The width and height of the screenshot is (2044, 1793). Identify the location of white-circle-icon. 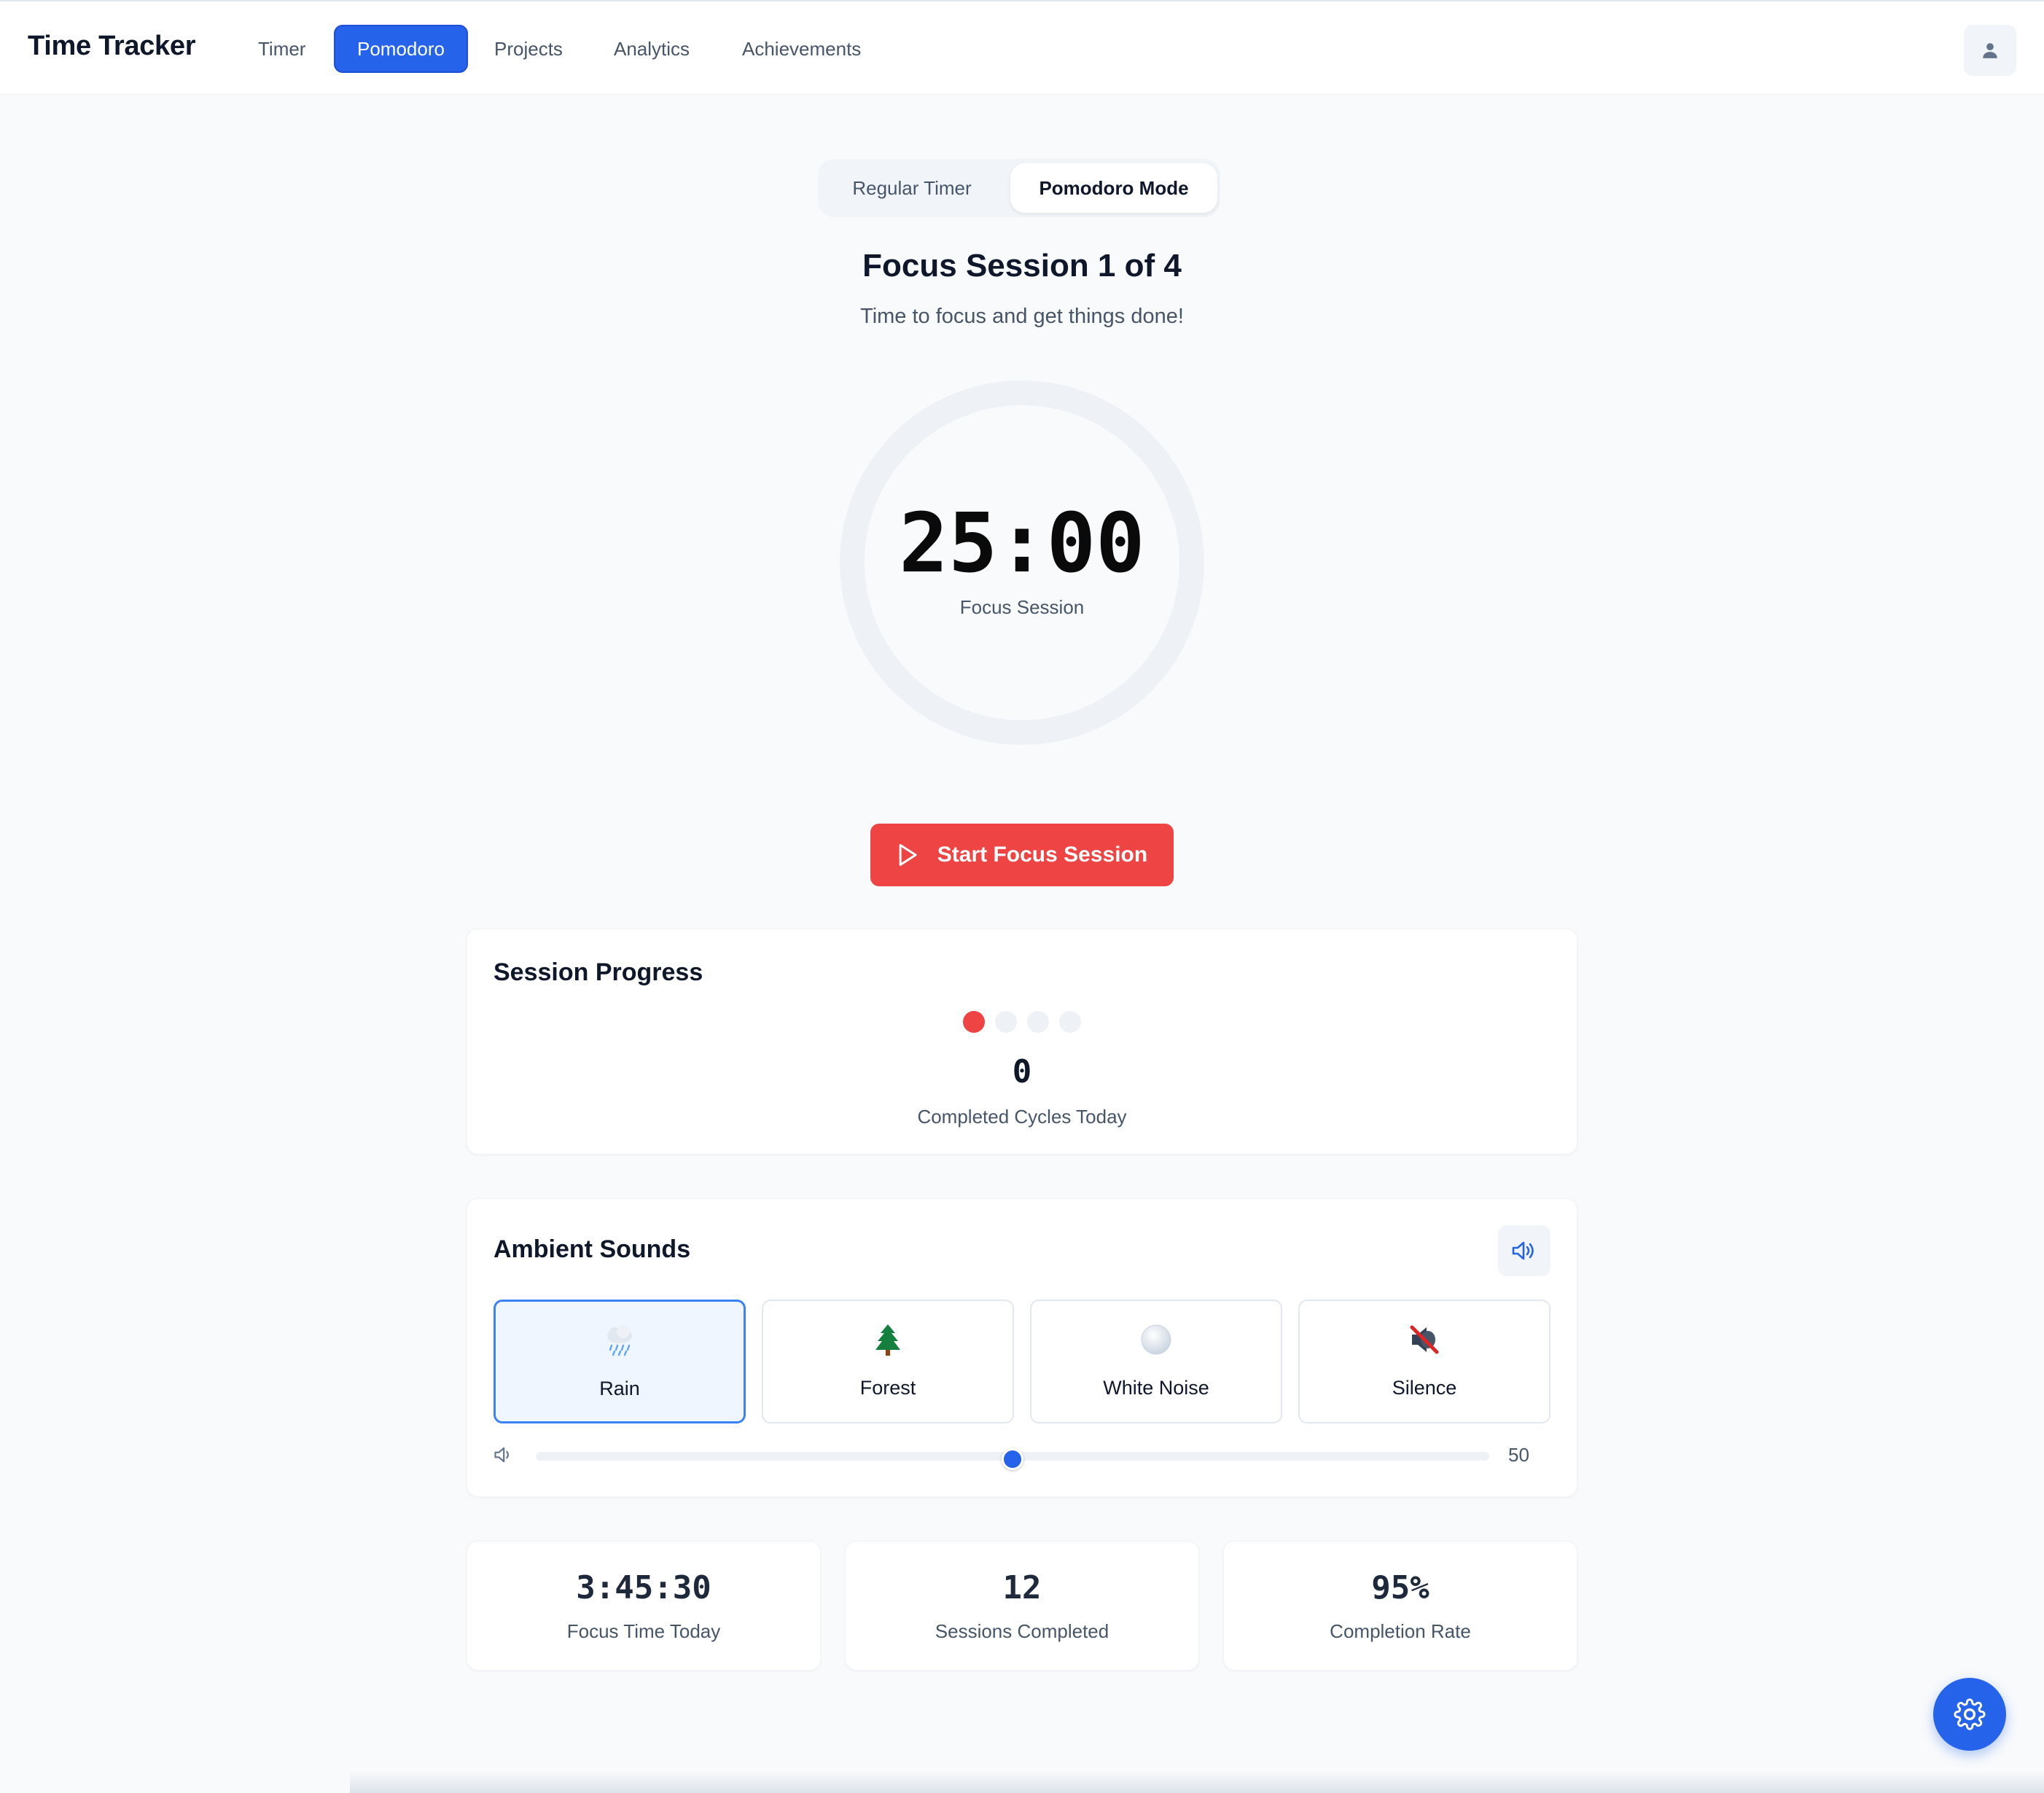
(1156, 1340).